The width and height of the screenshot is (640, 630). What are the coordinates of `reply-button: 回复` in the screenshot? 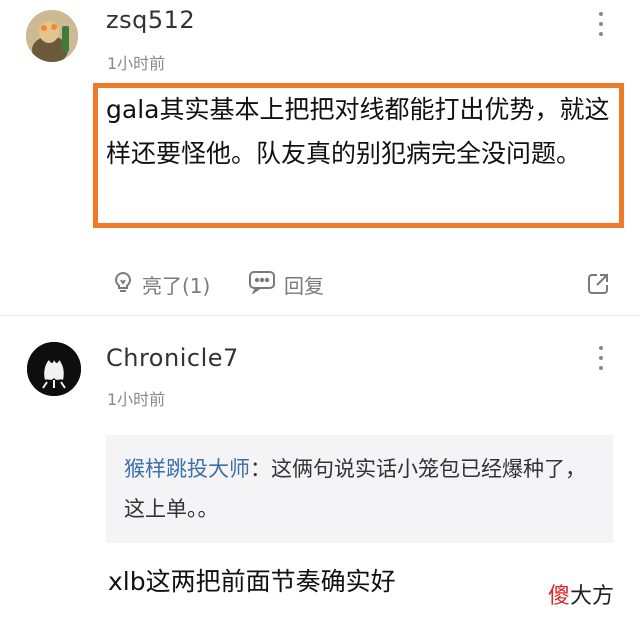 It's located at (286, 284).